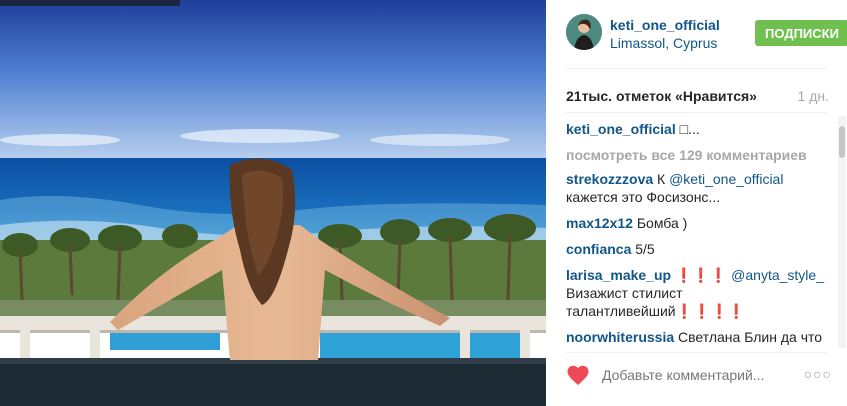  I want to click on comment-item: max12x12 Бомба ), so click(697, 223).